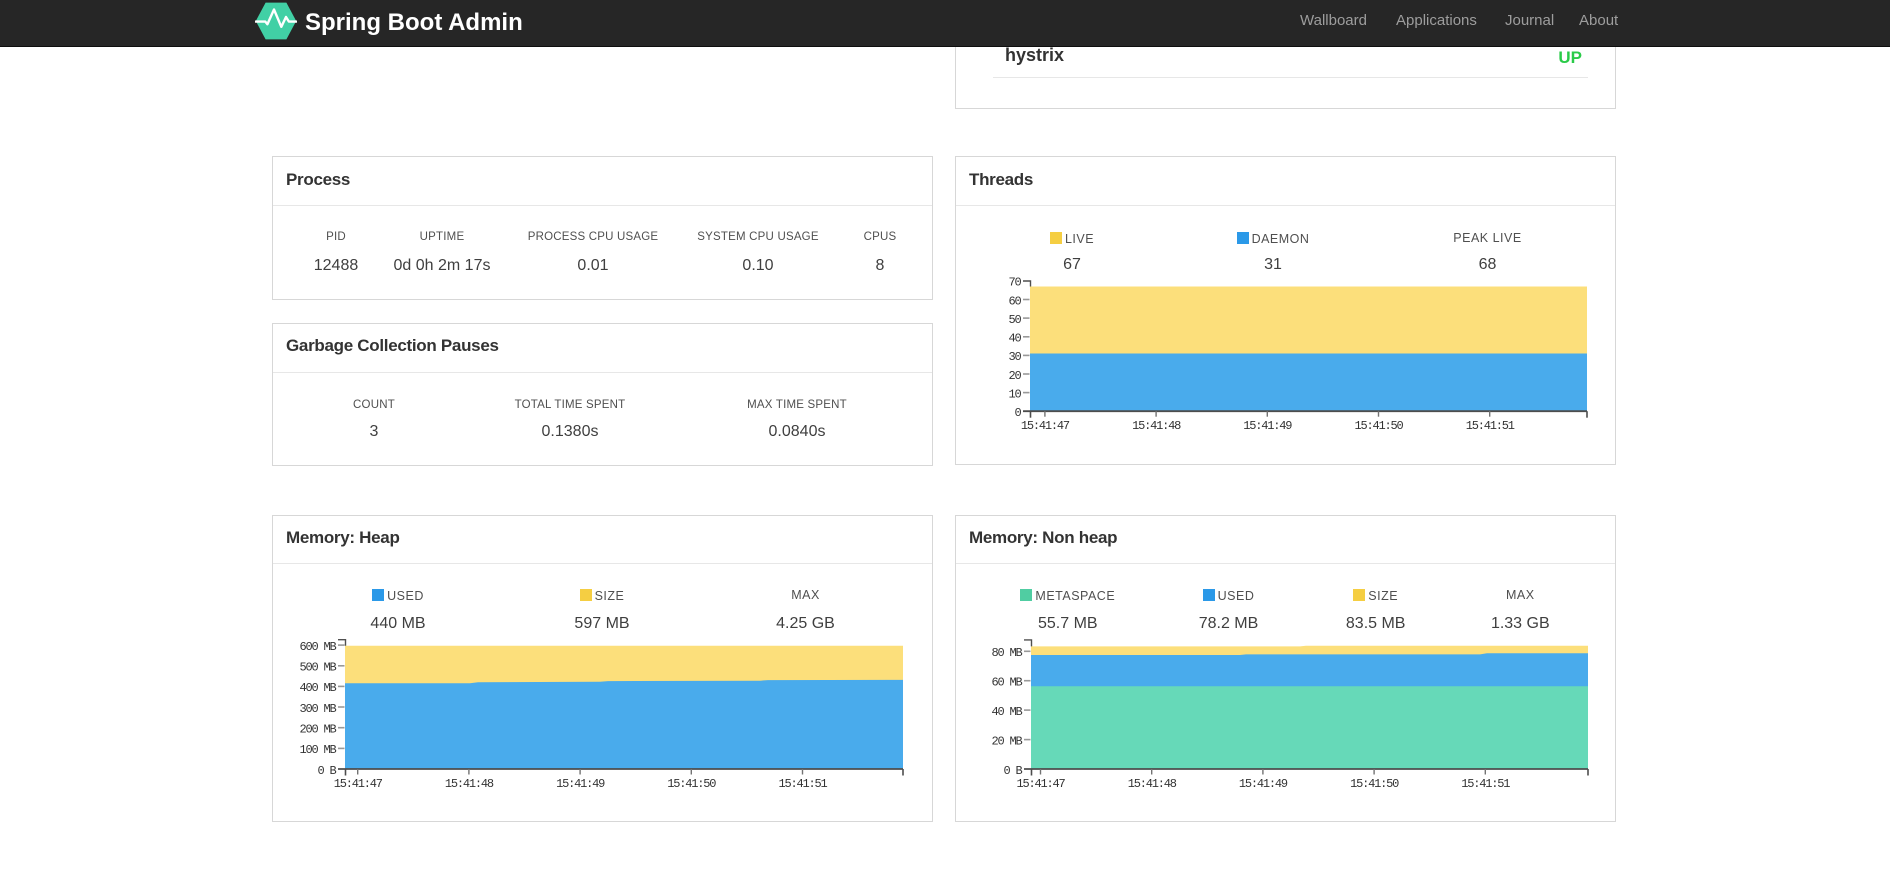  What do you see at coordinates (317, 730) in the screenshot?
I see `svg-text: 200 MB` at bounding box center [317, 730].